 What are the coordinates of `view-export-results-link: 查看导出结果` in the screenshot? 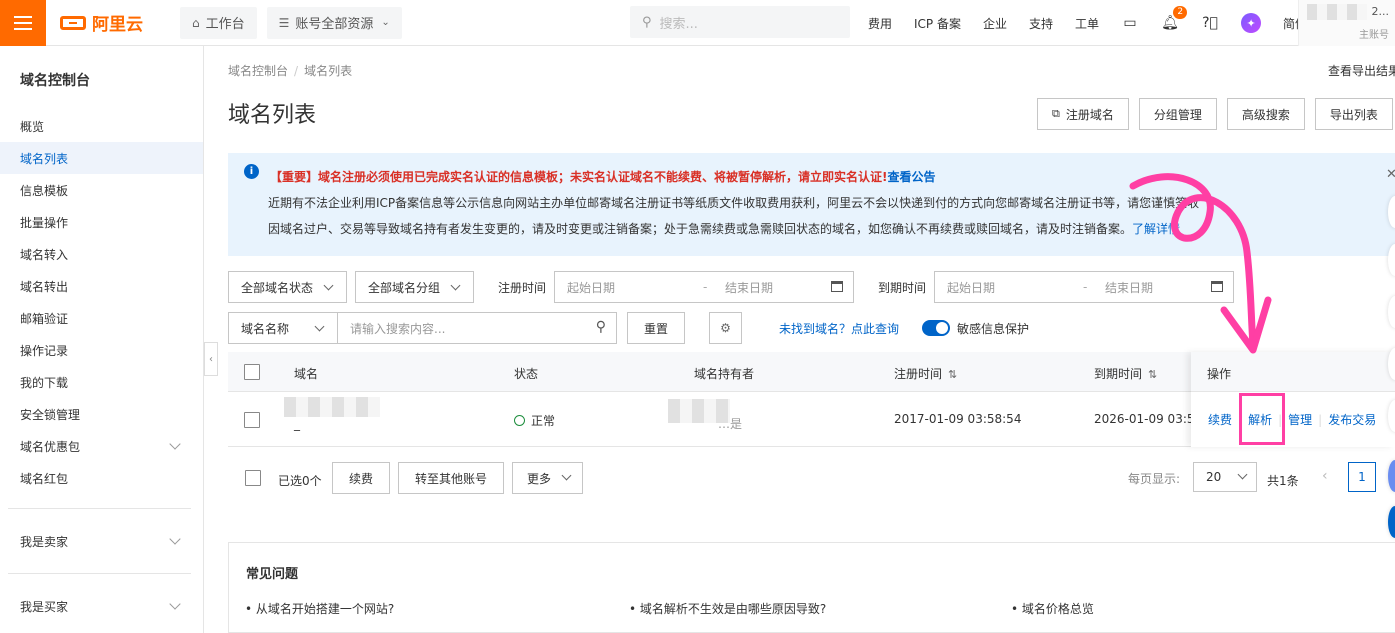 It's located at (1361, 70).